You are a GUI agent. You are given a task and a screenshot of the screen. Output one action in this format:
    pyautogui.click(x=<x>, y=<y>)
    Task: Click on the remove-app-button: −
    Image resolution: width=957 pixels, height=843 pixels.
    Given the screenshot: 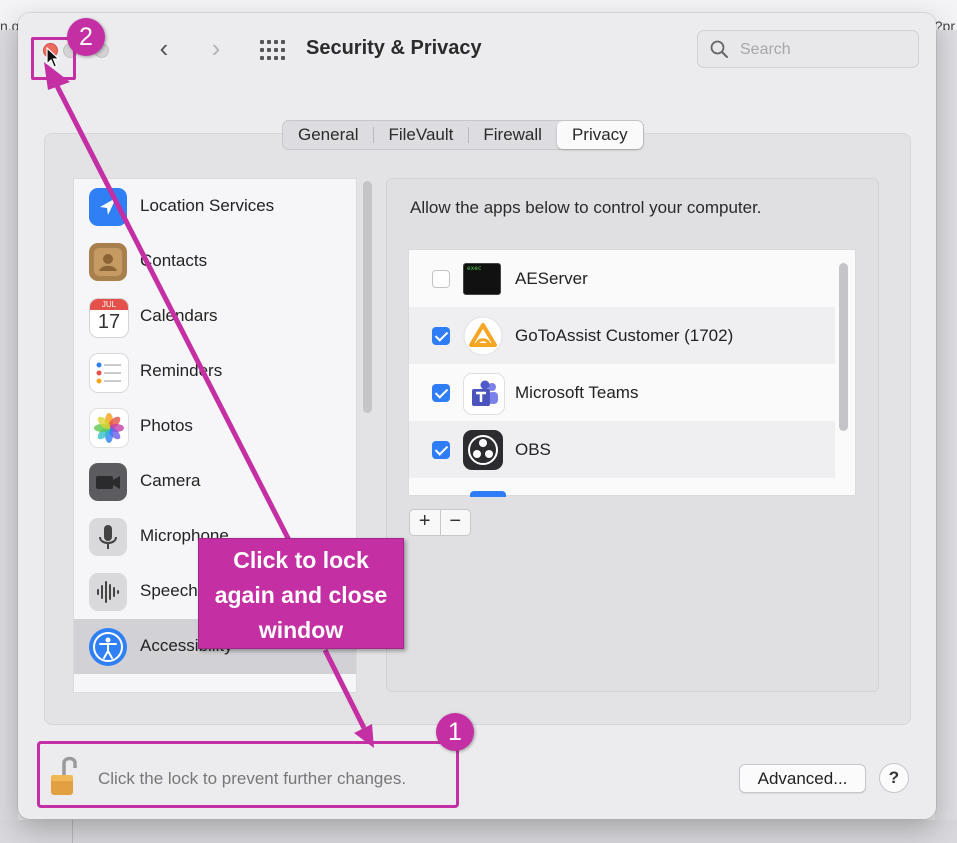 What is the action you would take?
    pyautogui.click(x=455, y=522)
    